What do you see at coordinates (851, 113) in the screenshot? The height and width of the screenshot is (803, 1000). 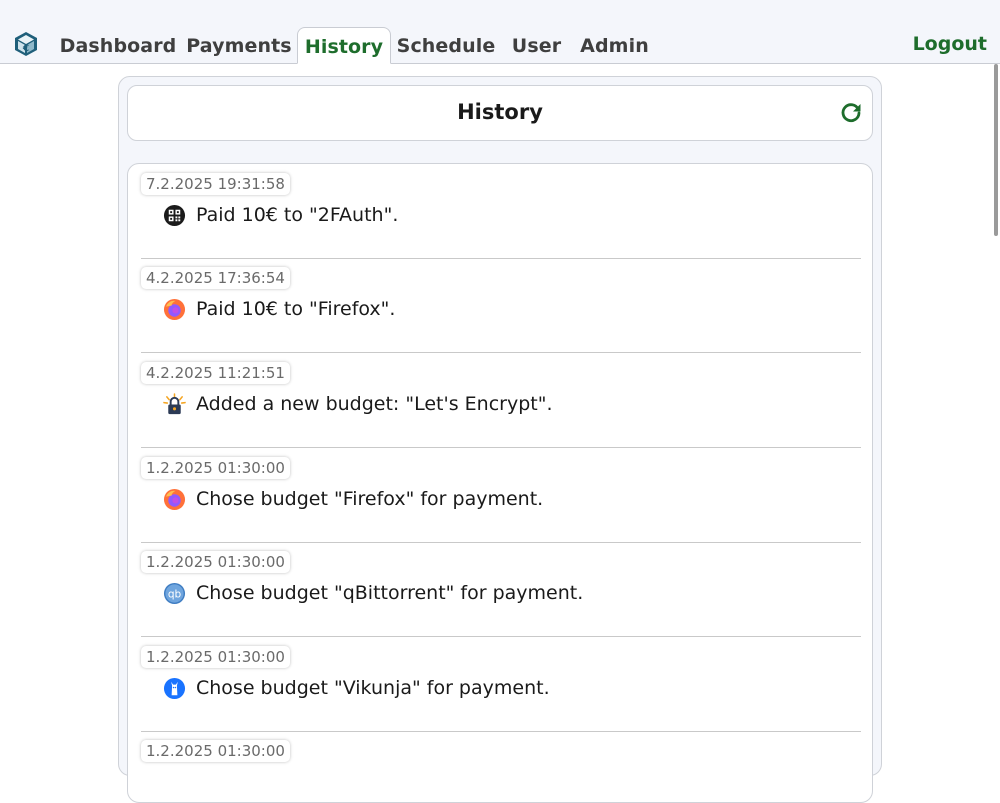 I see `refresh-icon` at bounding box center [851, 113].